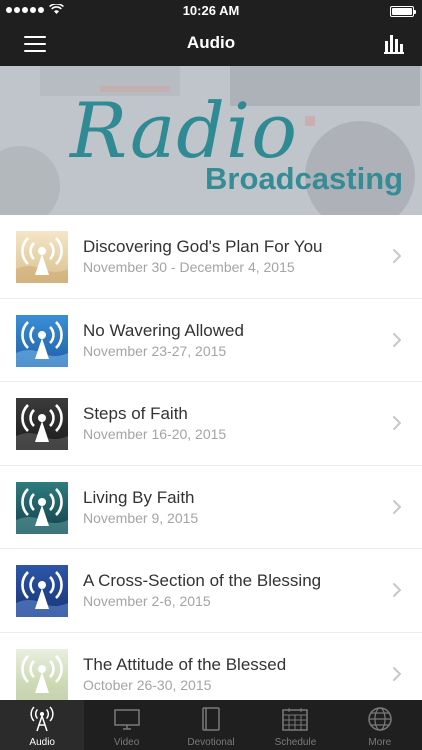 This screenshot has width=422, height=750. Describe the element at coordinates (42, 742) in the screenshot. I see `tab-label: Audio` at that location.